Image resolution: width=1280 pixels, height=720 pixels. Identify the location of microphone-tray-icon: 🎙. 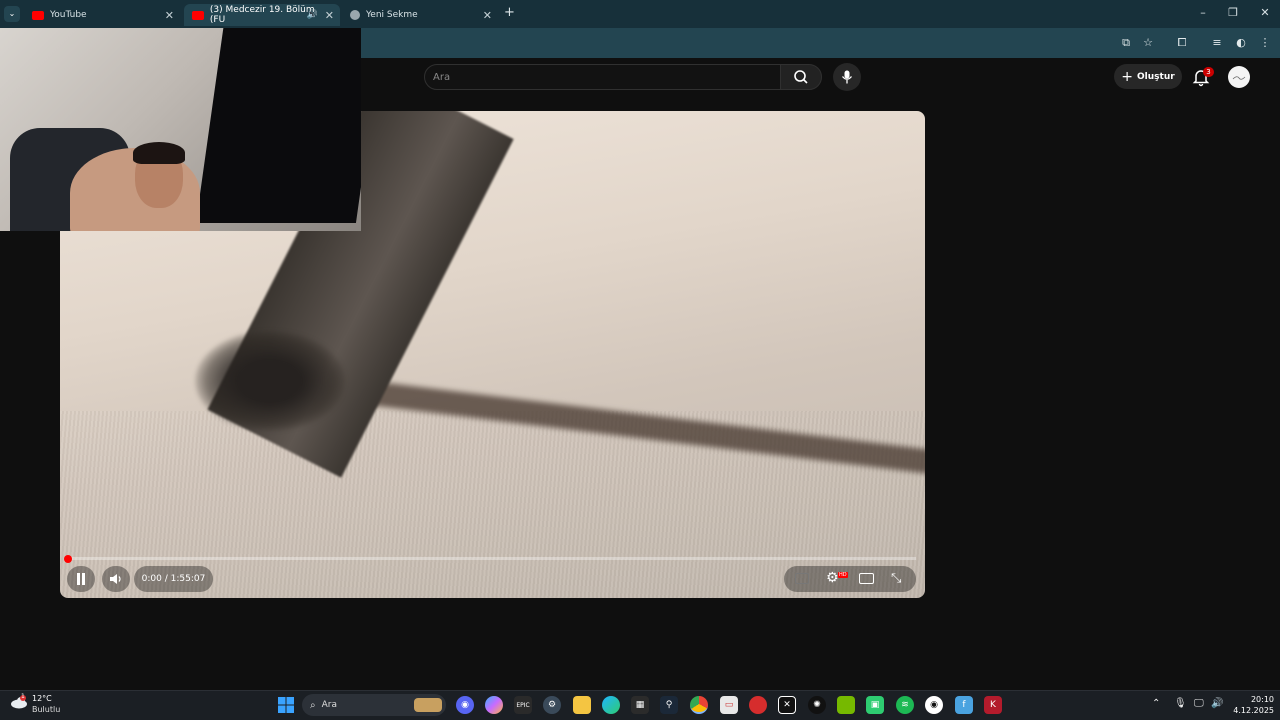
(1180, 703).